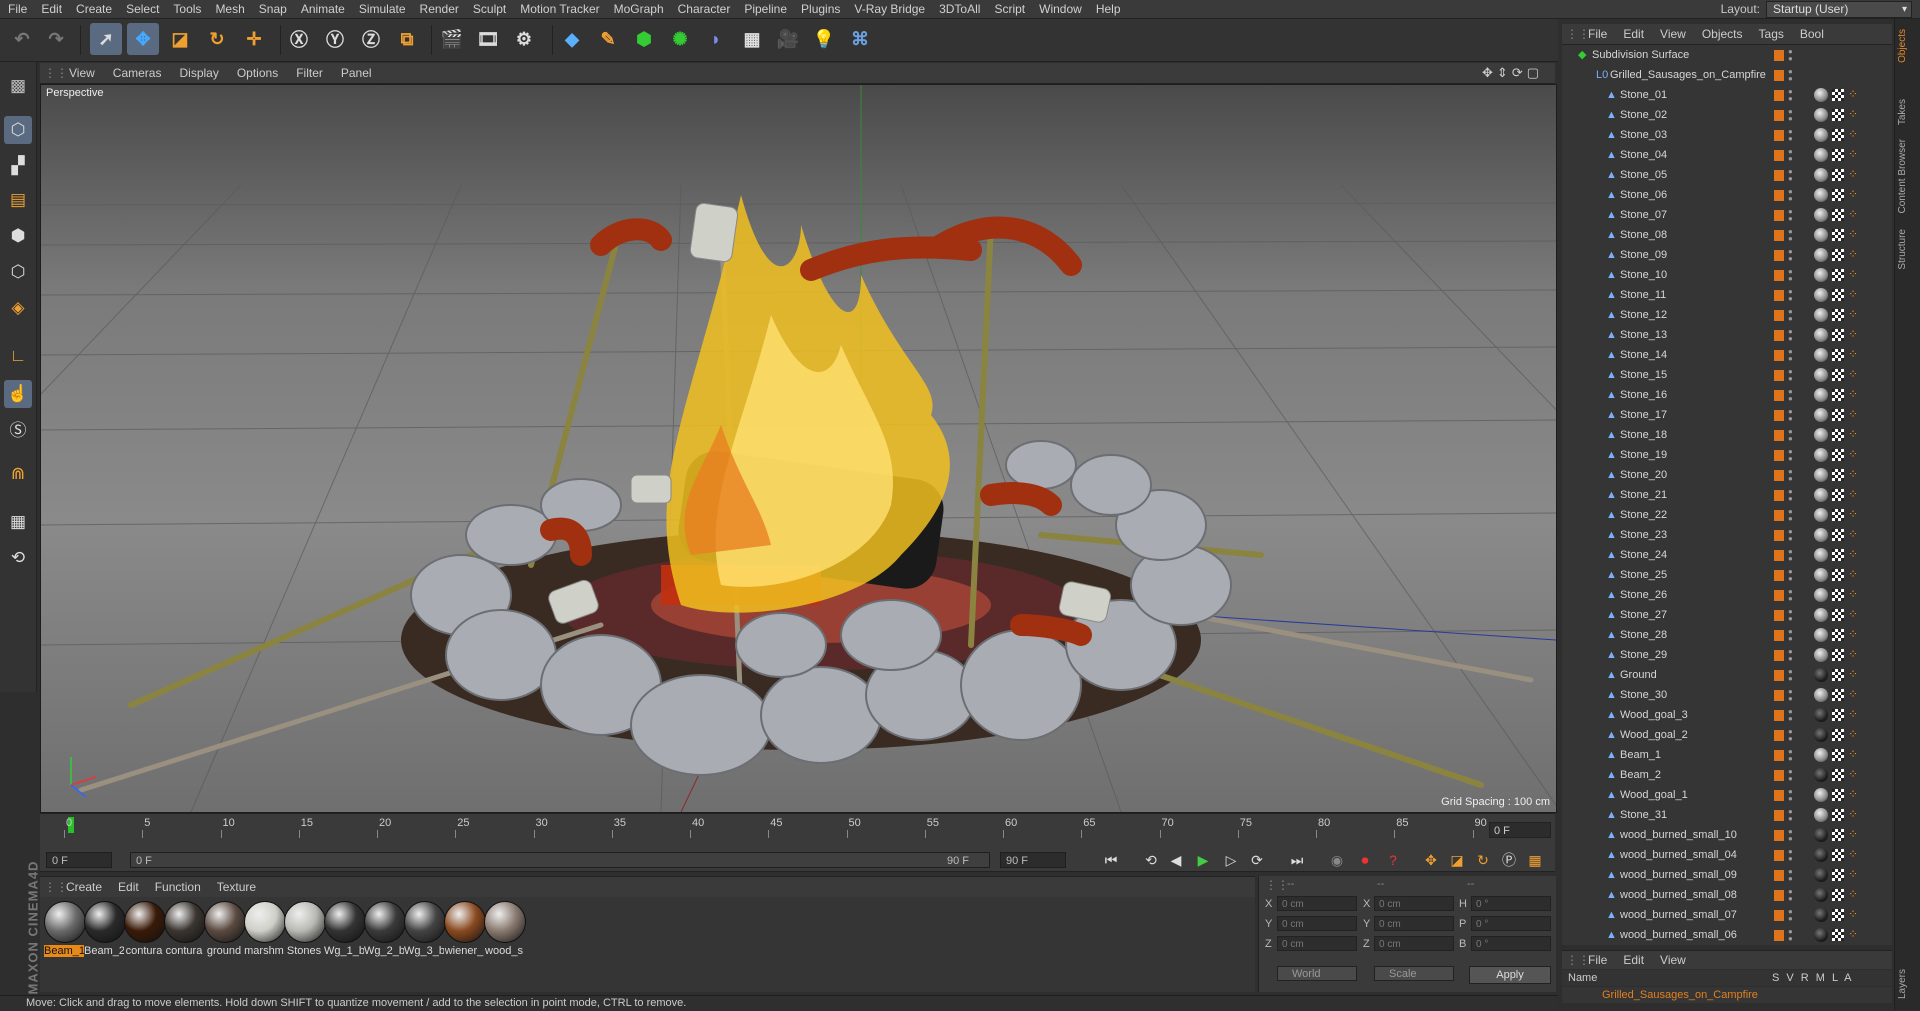 This screenshot has height=1011, width=1920. What do you see at coordinates (18, 474) in the screenshot?
I see `snapping-icon: ⋒` at bounding box center [18, 474].